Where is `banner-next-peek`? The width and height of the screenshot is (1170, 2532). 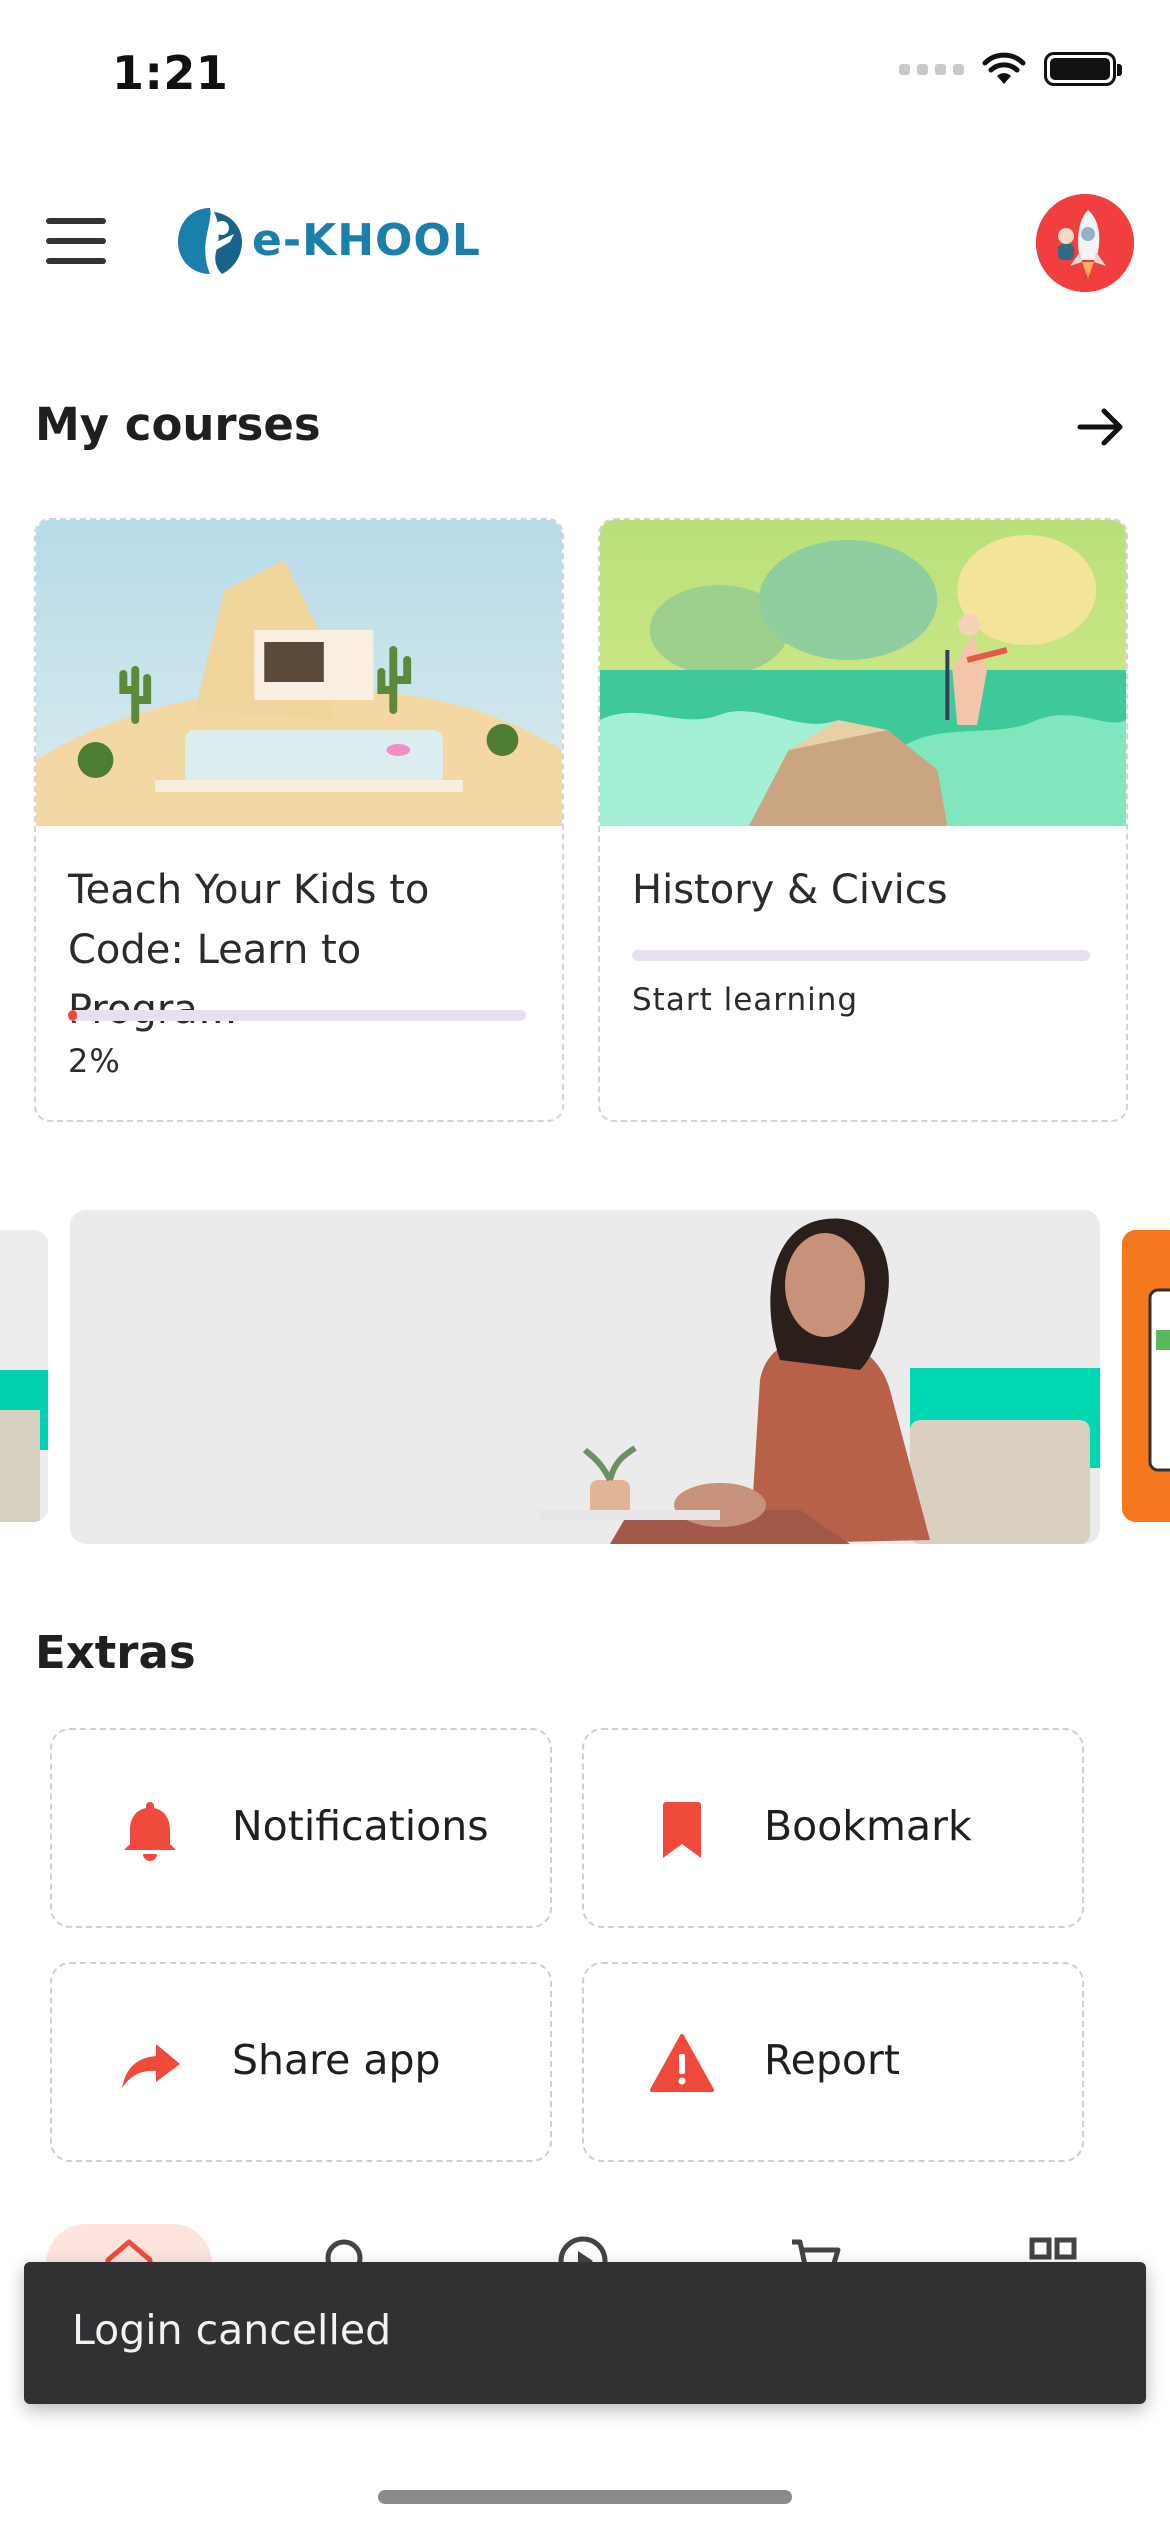
banner-next-peek is located at coordinates (1146, 1376).